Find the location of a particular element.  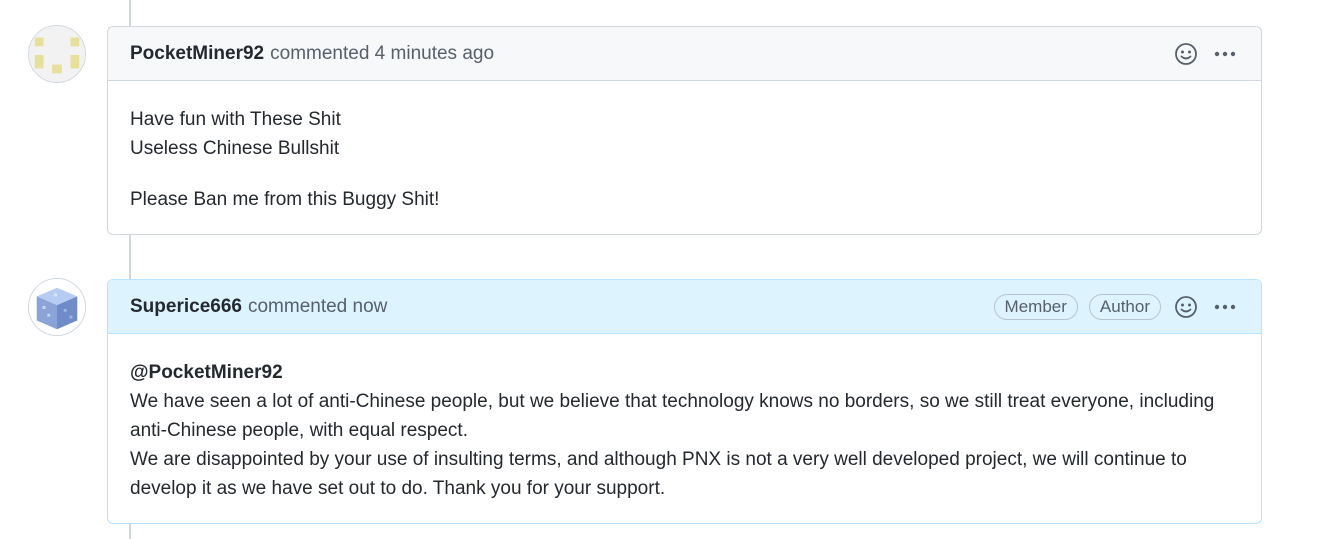

comment-header: Superice666 commented now Member Author is located at coordinates (684, 307).